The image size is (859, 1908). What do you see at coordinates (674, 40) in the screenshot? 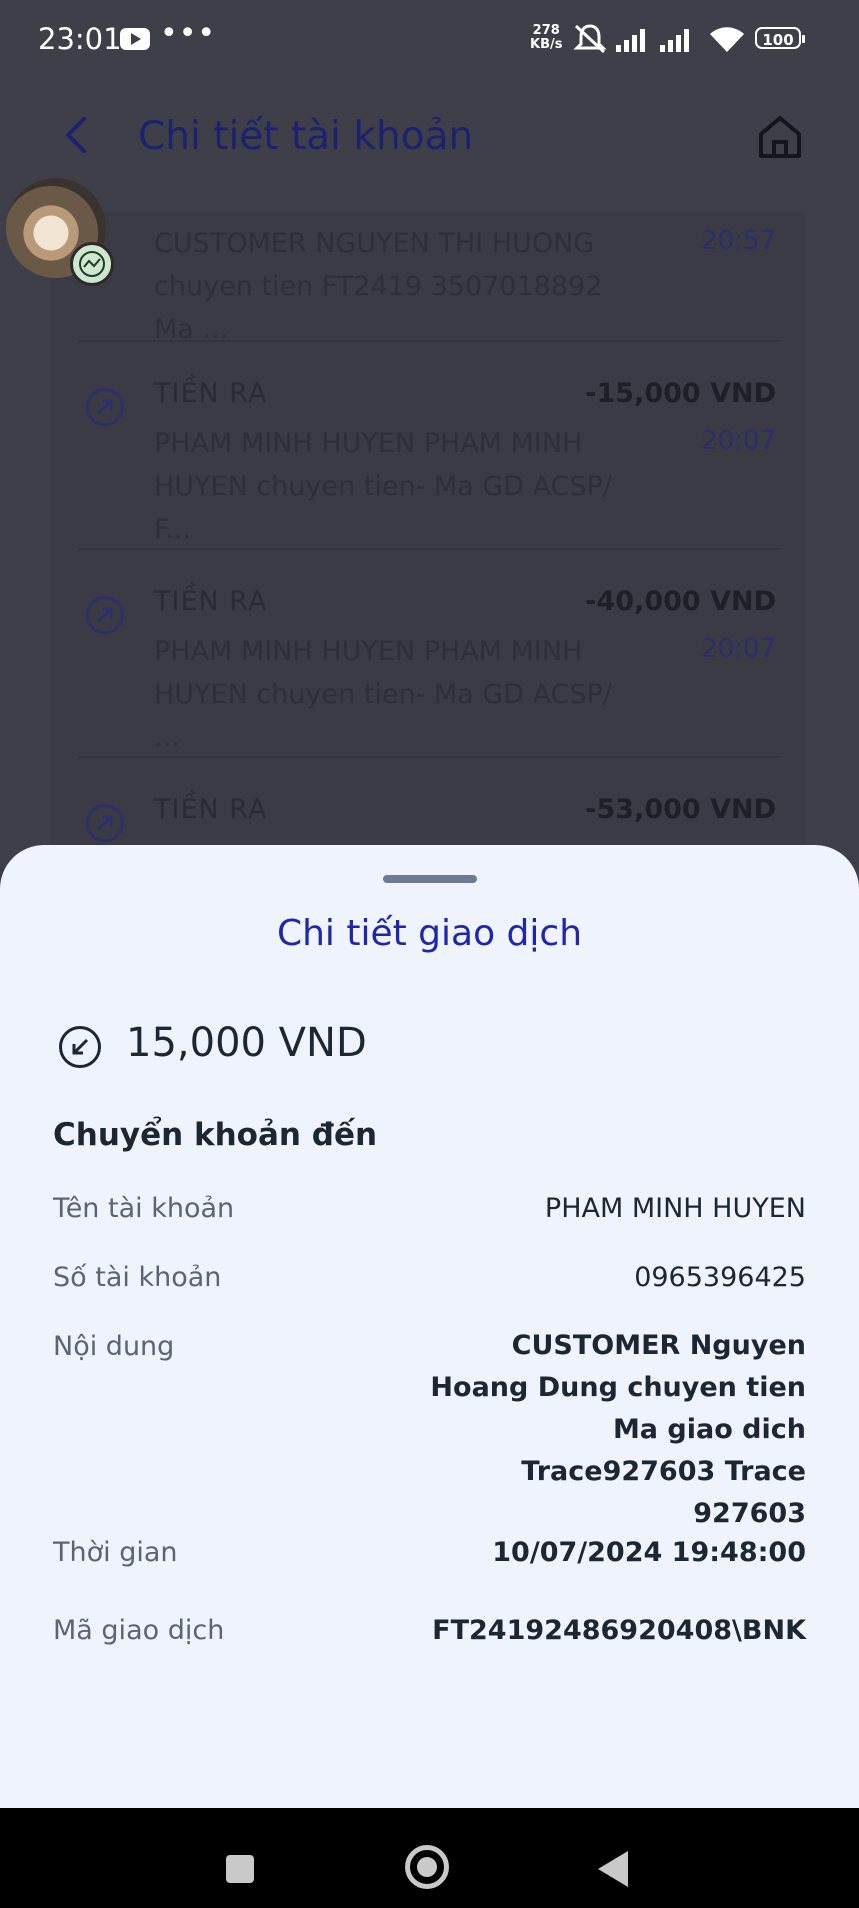
I see `signal-2-icon` at bounding box center [674, 40].